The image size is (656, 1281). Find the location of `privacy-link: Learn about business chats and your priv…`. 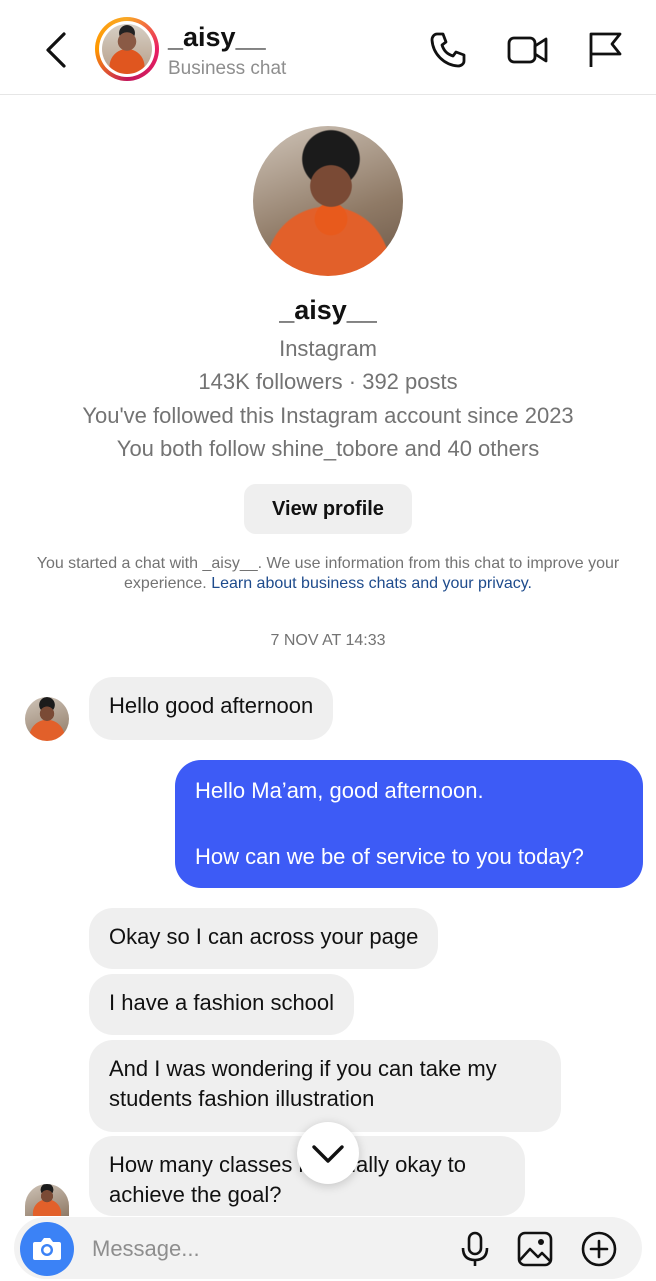

privacy-link: Learn about business chats and your priv… is located at coordinates (371, 583).